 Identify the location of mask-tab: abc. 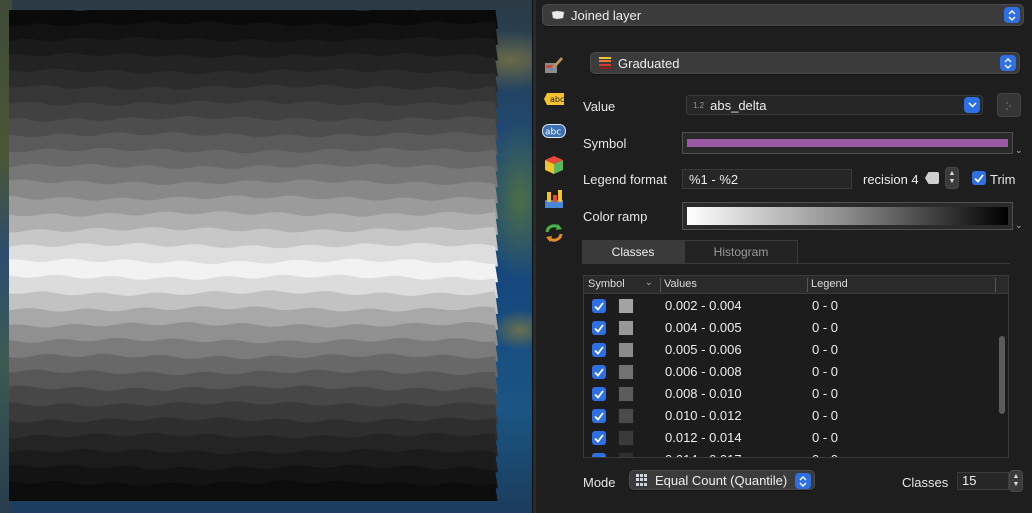
(554, 131).